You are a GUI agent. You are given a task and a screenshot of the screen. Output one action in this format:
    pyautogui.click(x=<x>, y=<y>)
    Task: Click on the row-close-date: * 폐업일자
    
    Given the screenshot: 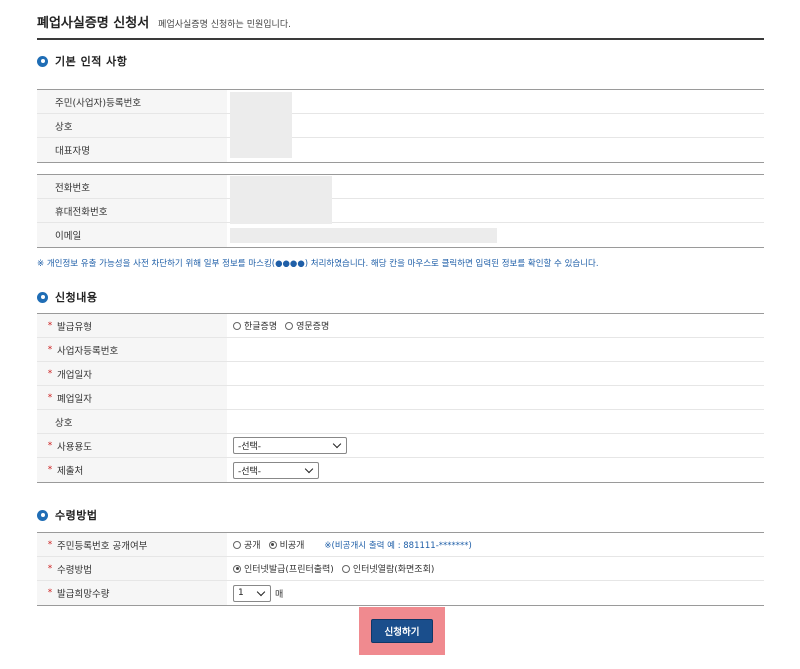 What is the action you would take?
    pyautogui.click(x=400, y=398)
    